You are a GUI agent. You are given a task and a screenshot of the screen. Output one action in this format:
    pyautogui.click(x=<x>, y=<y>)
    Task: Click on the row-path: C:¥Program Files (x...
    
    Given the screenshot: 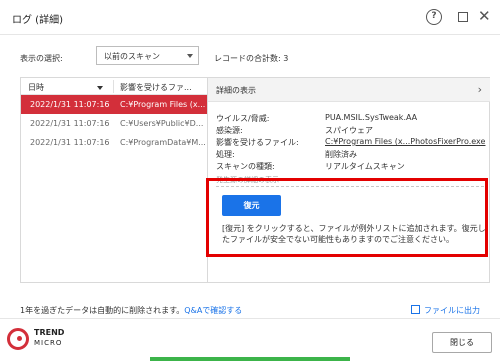 What is the action you would take?
    pyautogui.click(x=163, y=104)
    